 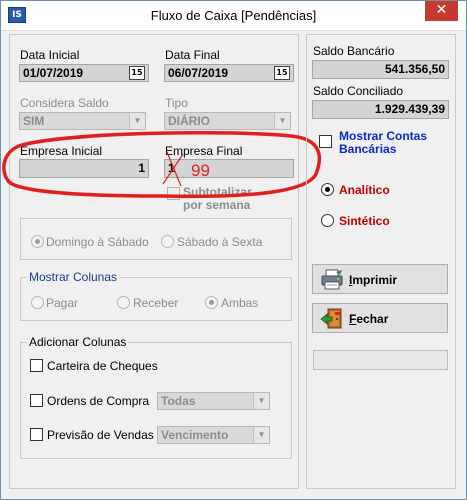 I want to click on previsao-select-value: Vencimento, so click(x=195, y=435).